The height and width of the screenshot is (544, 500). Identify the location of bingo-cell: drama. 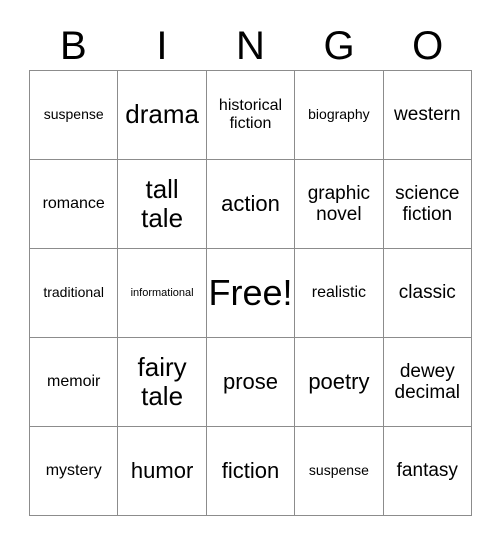
(162, 115).